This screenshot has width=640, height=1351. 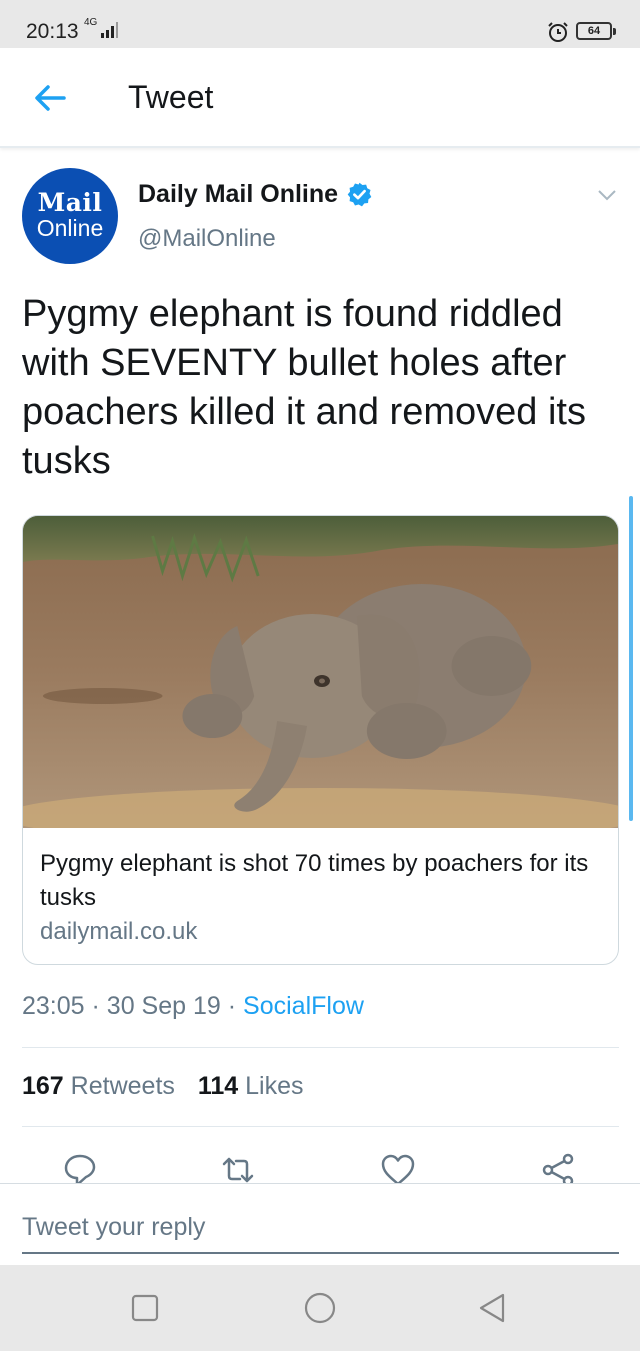 I want to click on retweet-icon, so click(x=238, y=1167).